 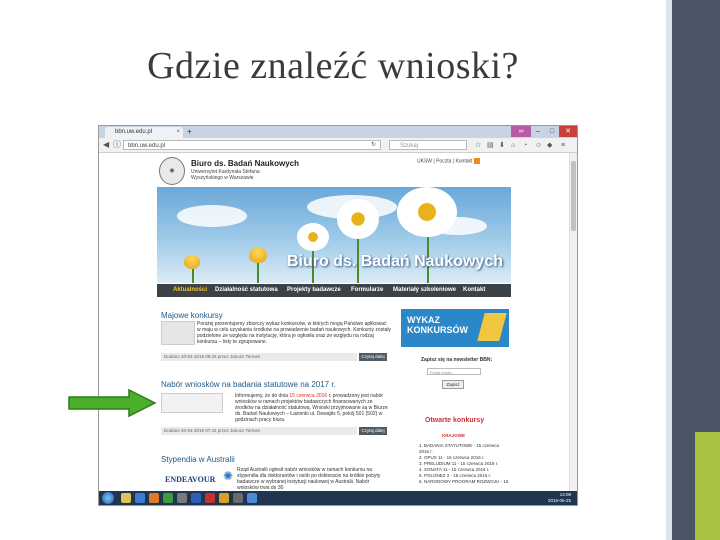 What do you see at coordinates (333, 66) in the screenshot?
I see `slide-title: Gdzie znaleźć wnioski?` at bounding box center [333, 66].